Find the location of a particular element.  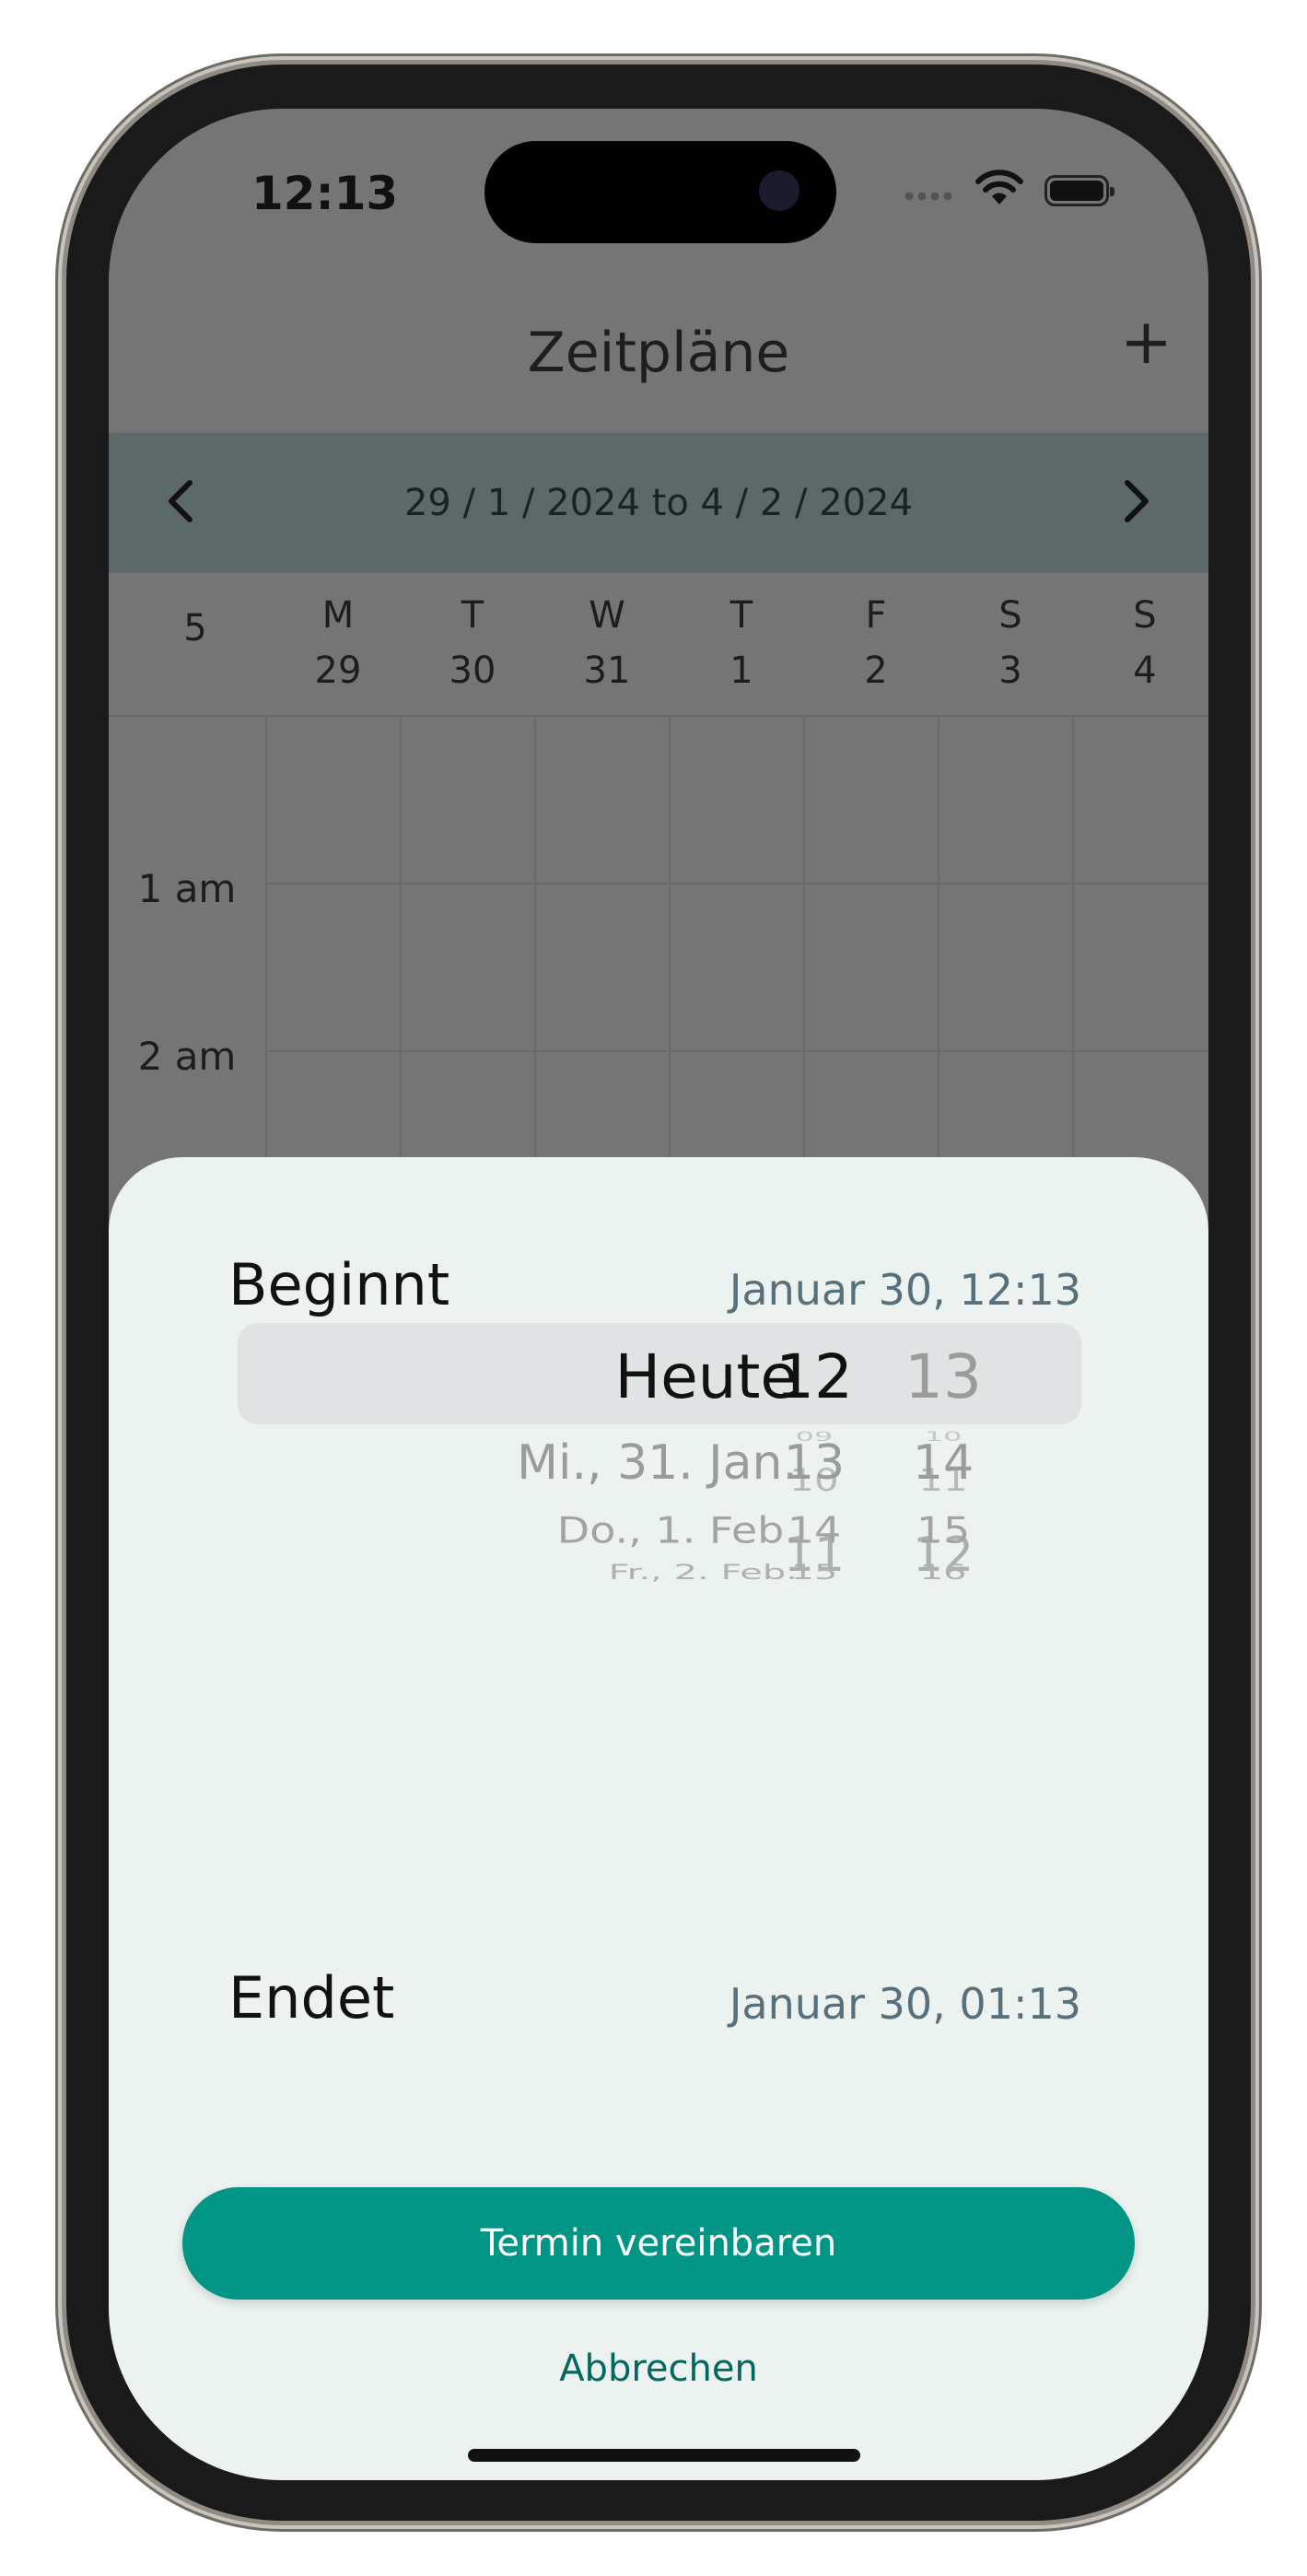

day-date: 30 is located at coordinates (473, 671).